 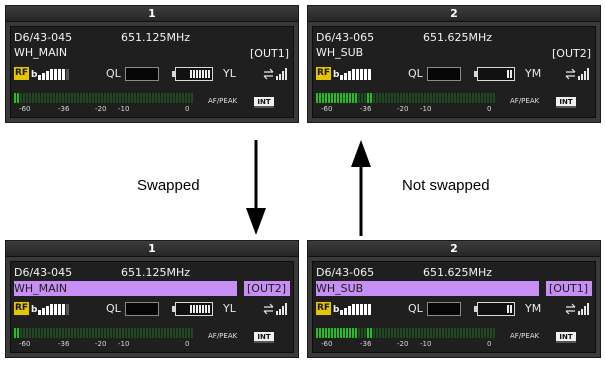 What do you see at coordinates (361, 188) in the screenshot?
I see `up-arrow-icon` at bounding box center [361, 188].